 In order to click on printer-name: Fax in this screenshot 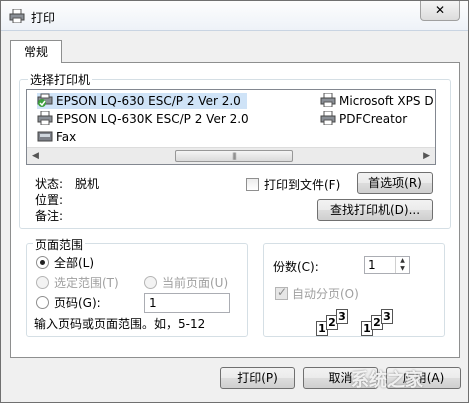, I will do `click(66, 137)`.